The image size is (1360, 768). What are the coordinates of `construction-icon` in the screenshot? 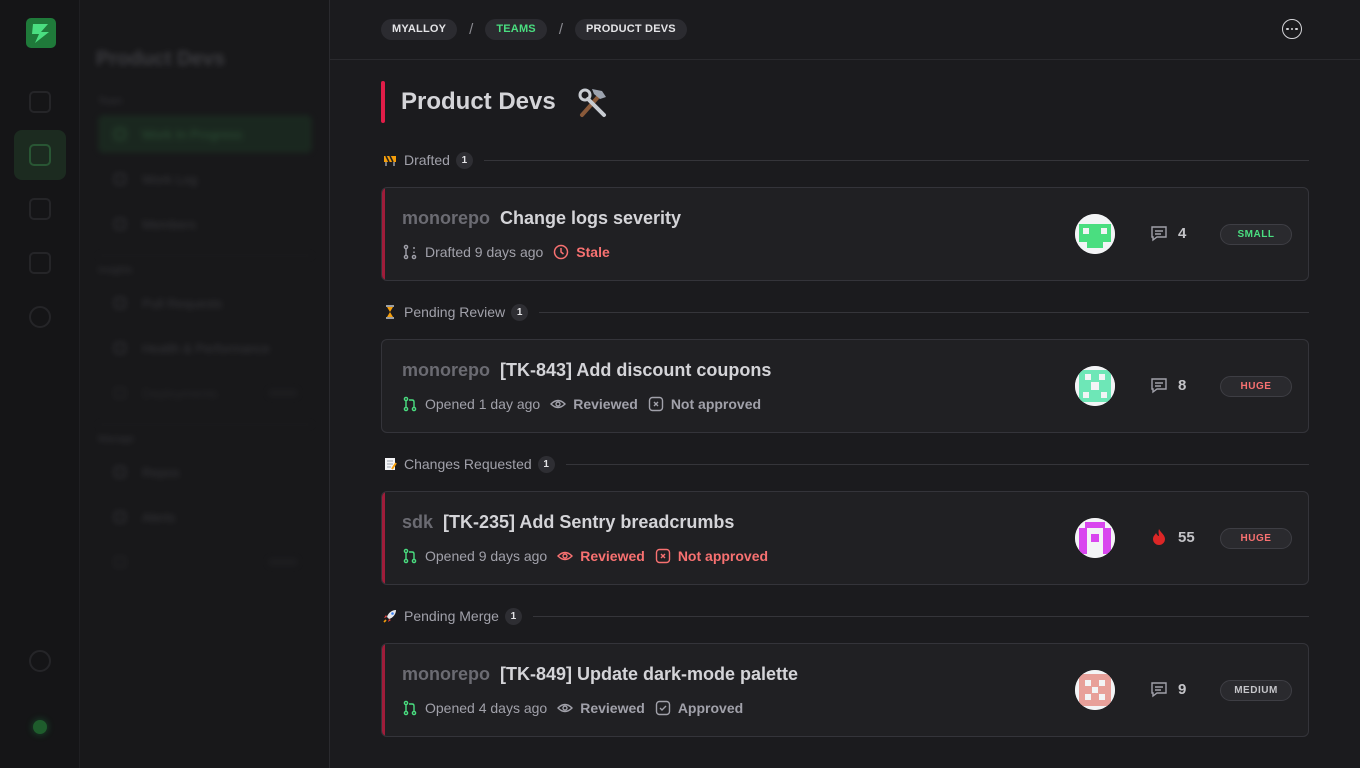 It's located at (390, 160).